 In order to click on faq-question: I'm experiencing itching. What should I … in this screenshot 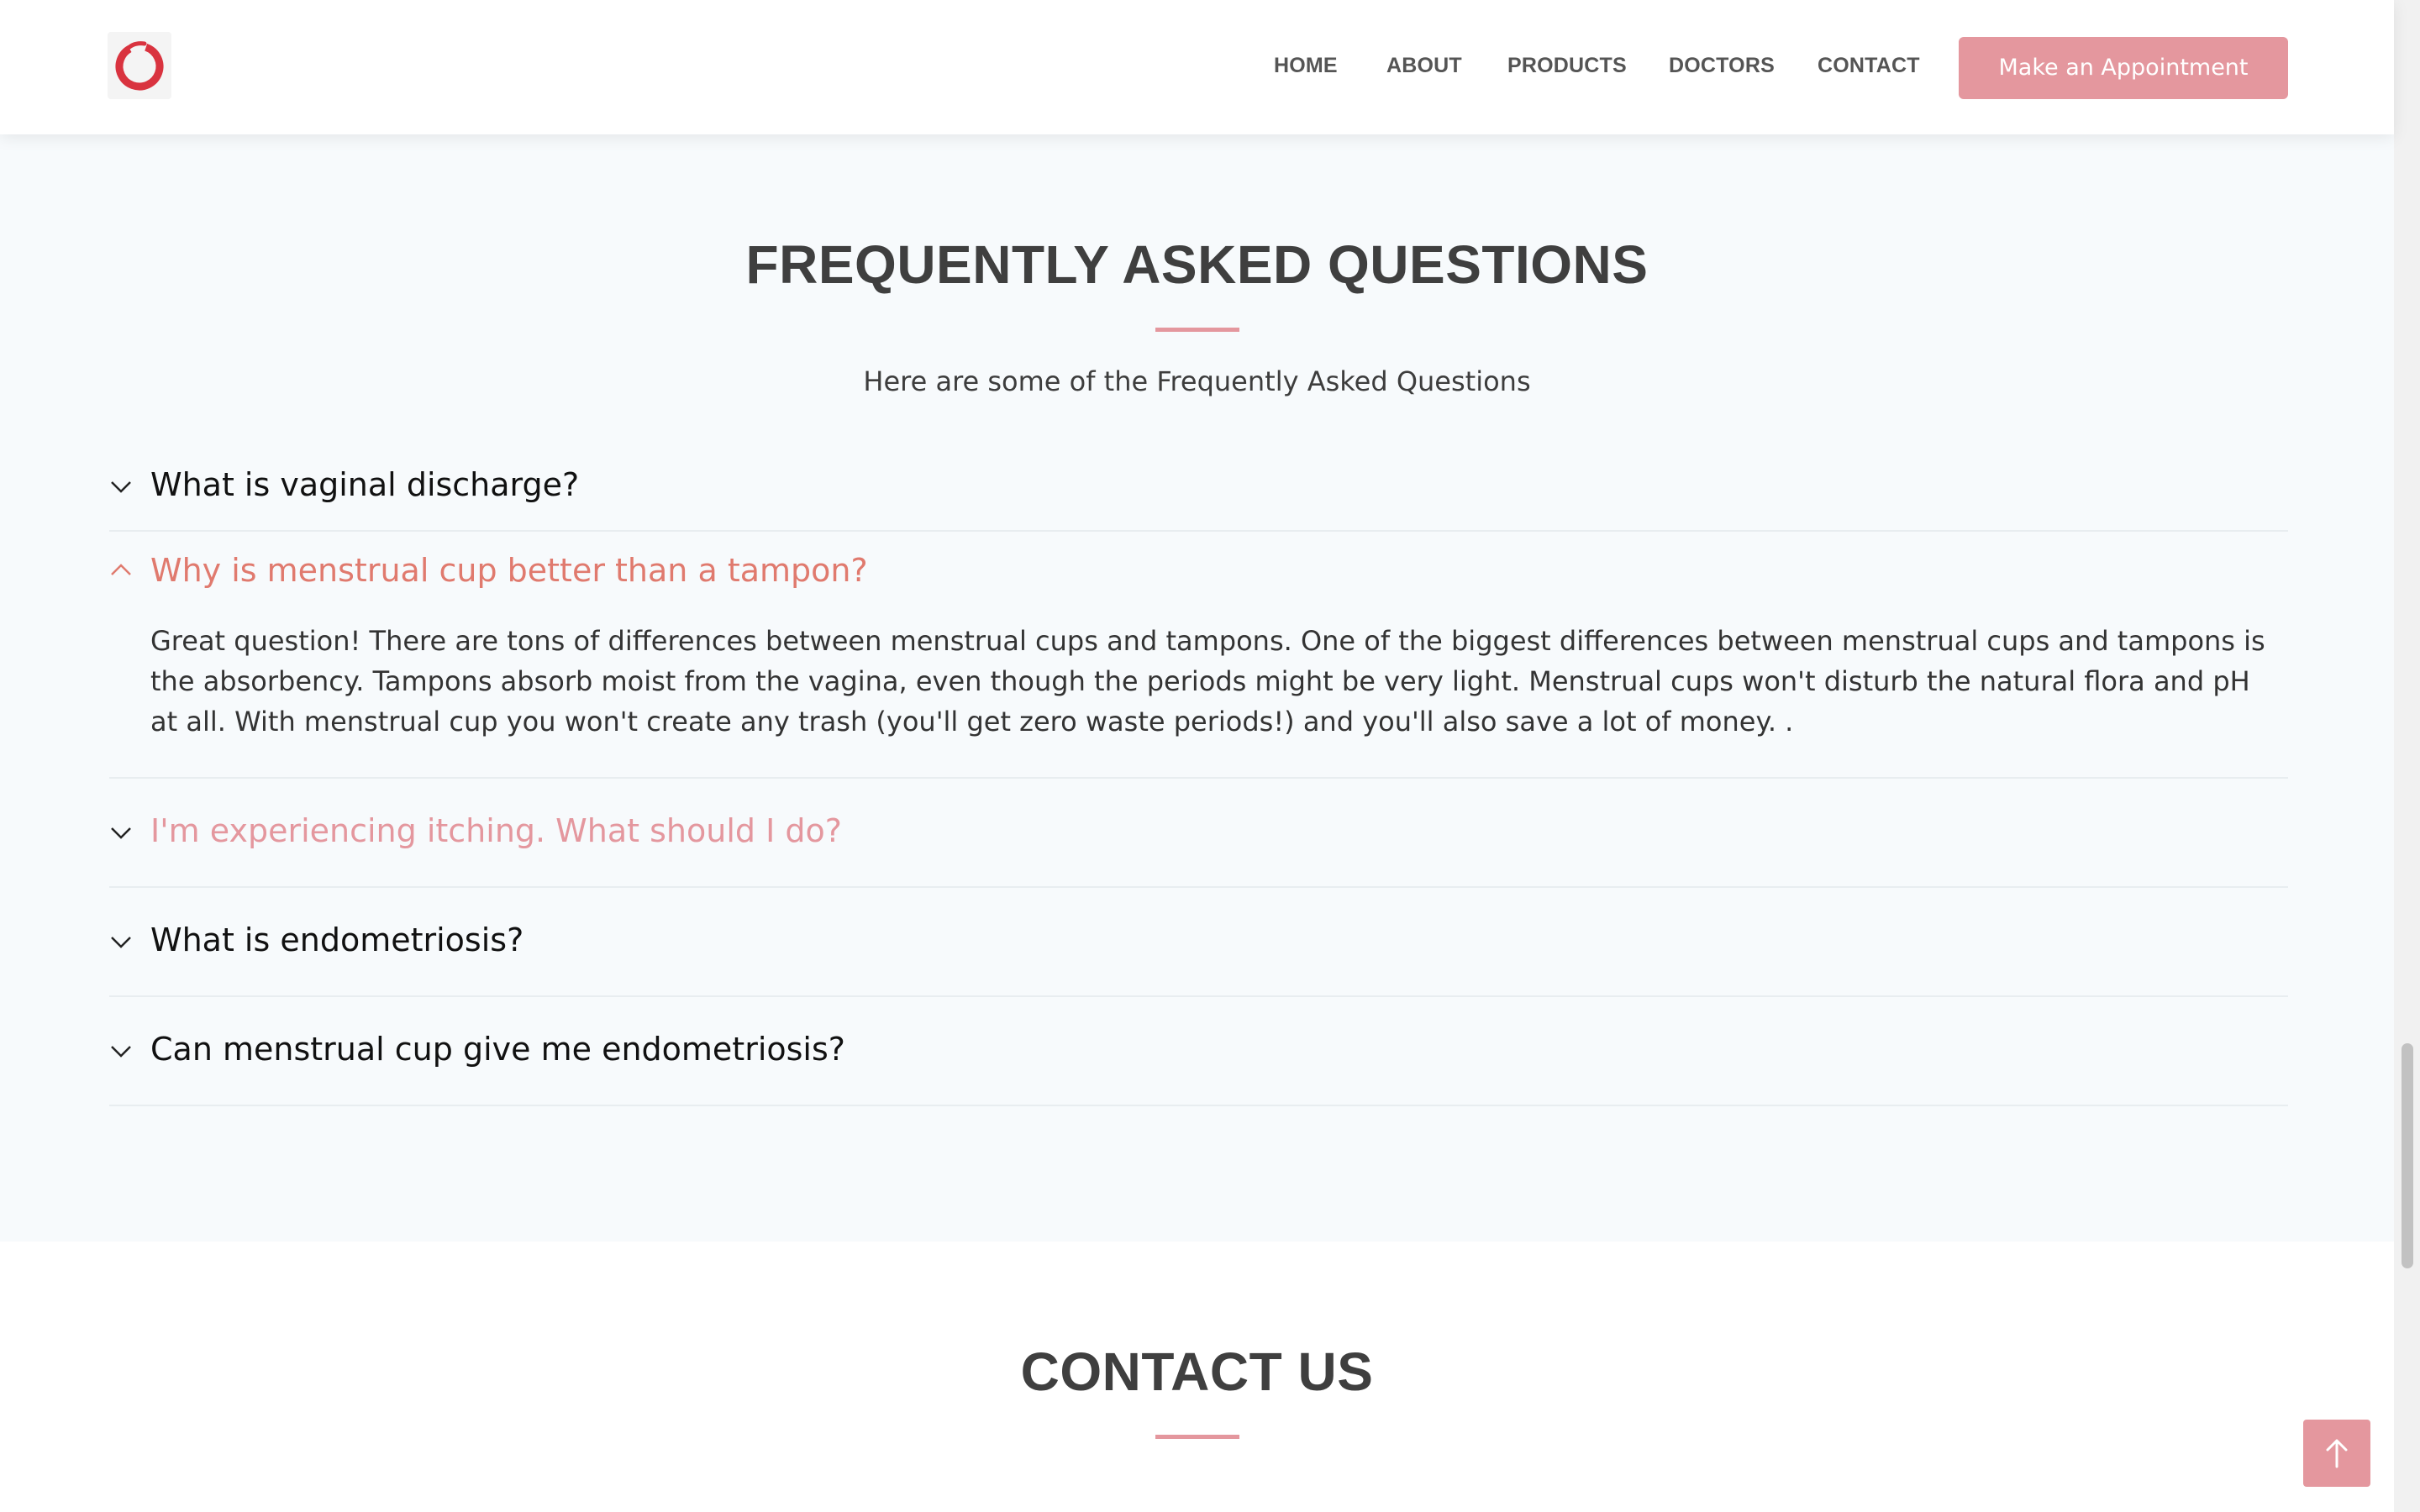, I will do `click(496, 830)`.